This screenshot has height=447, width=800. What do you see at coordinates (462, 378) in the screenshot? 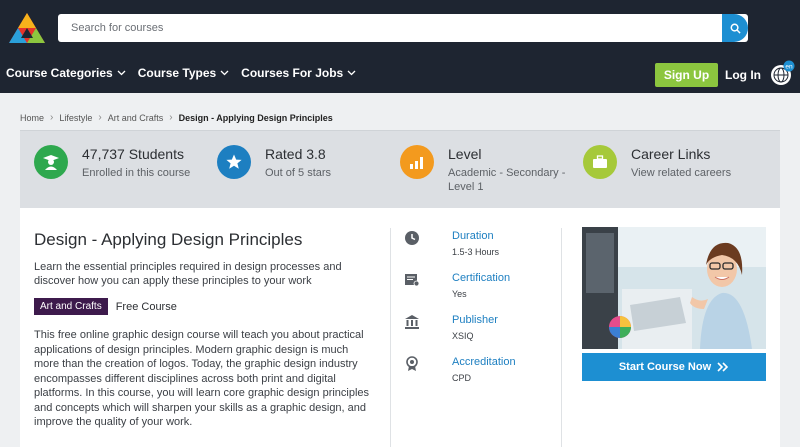
I see `detail-value: CPD` at bounding box center [462, 378].